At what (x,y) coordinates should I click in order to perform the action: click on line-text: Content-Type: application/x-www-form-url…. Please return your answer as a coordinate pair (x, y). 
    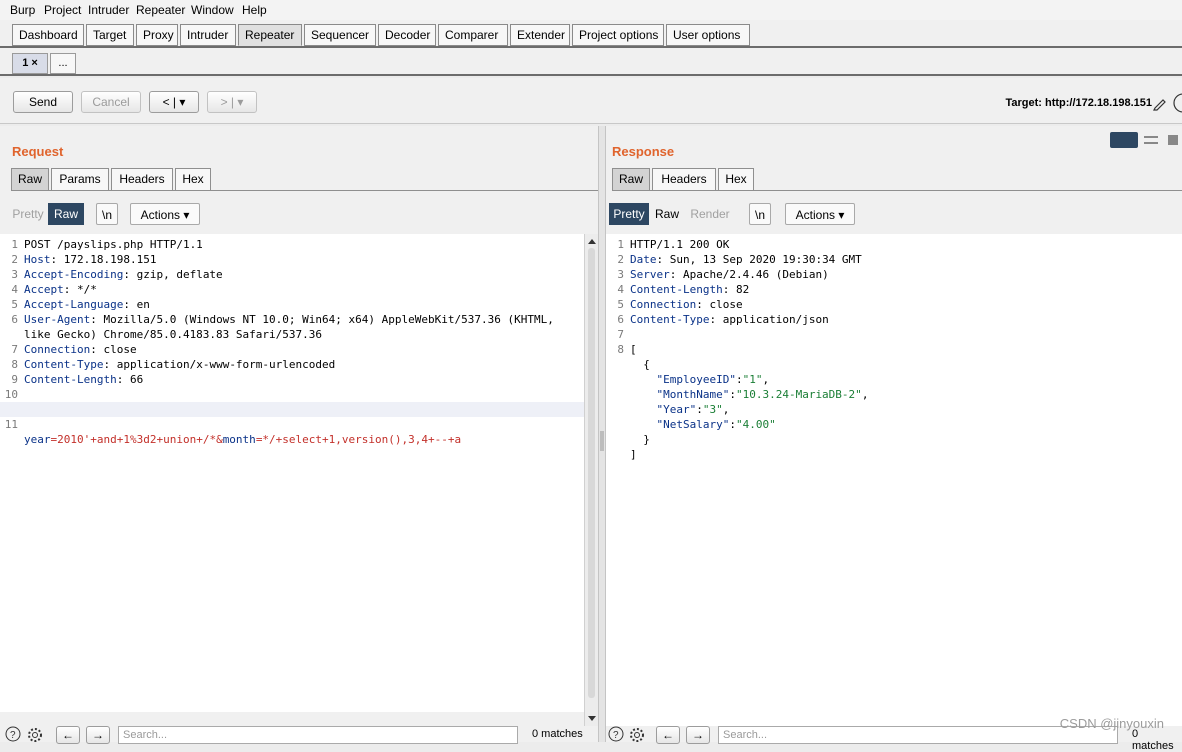
    Looking at the image, I should click on (180, 364).